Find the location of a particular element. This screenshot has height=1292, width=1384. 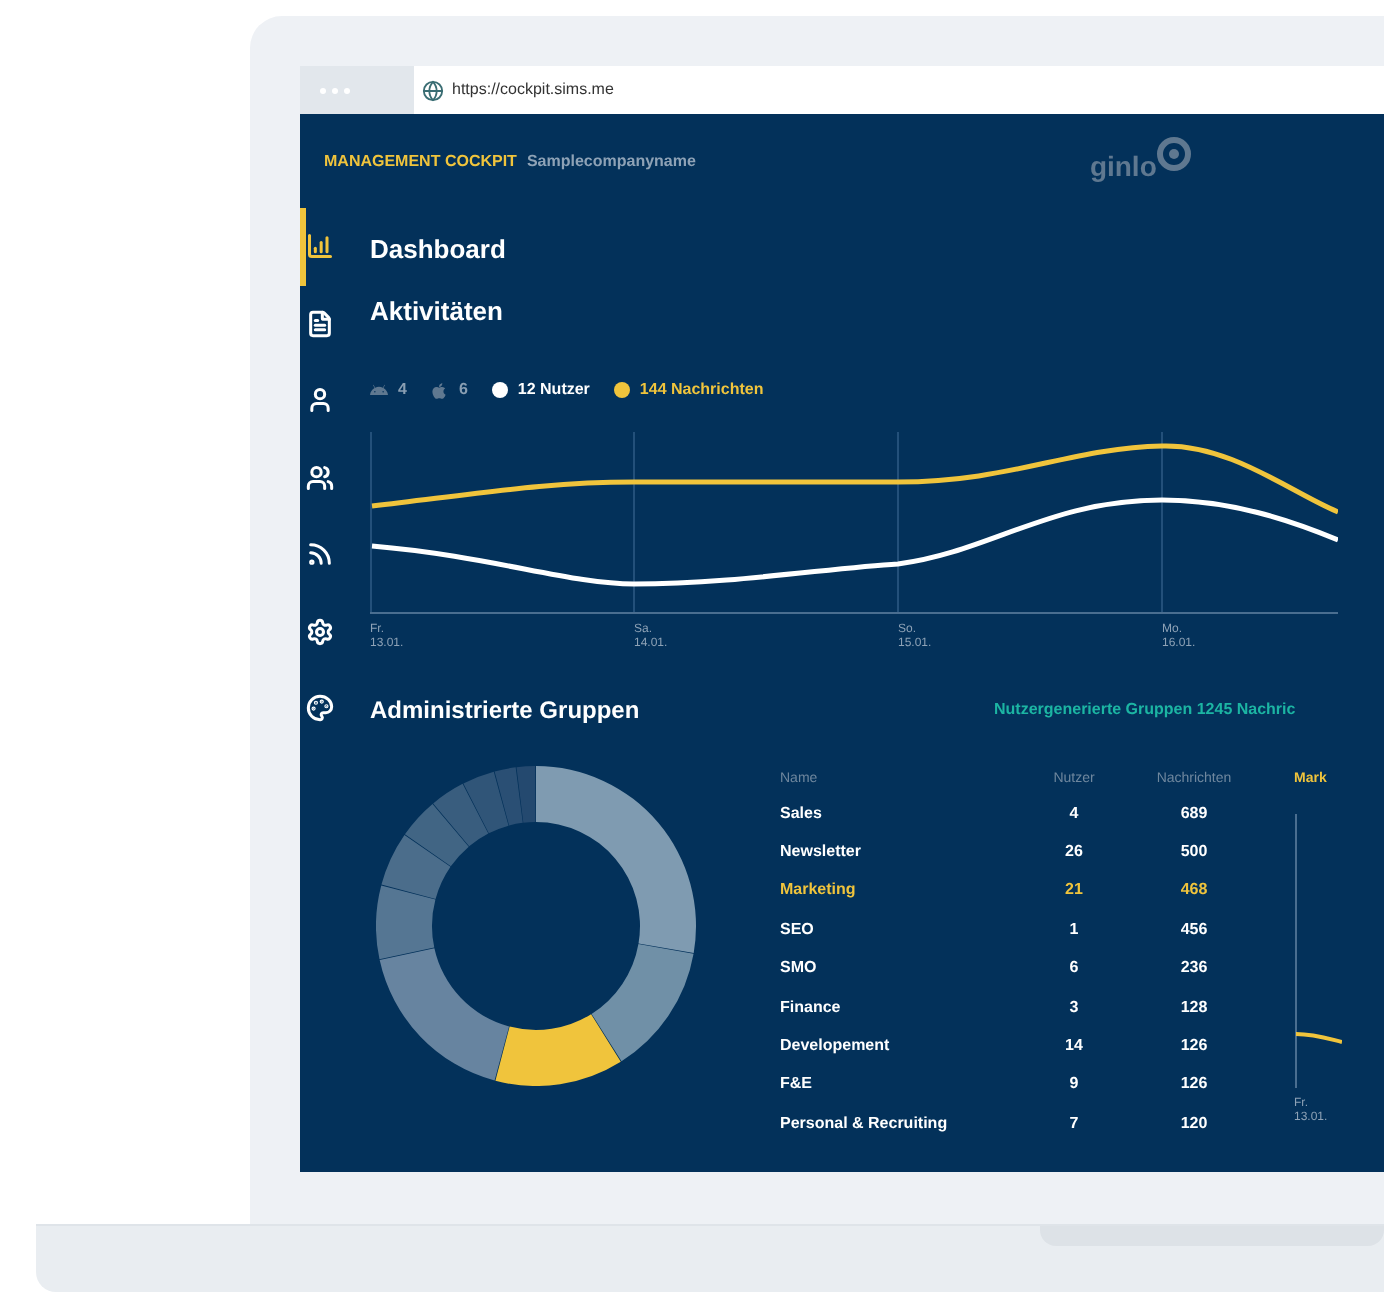

table-cell-text: 1 is located at coordinates (1074, 929).